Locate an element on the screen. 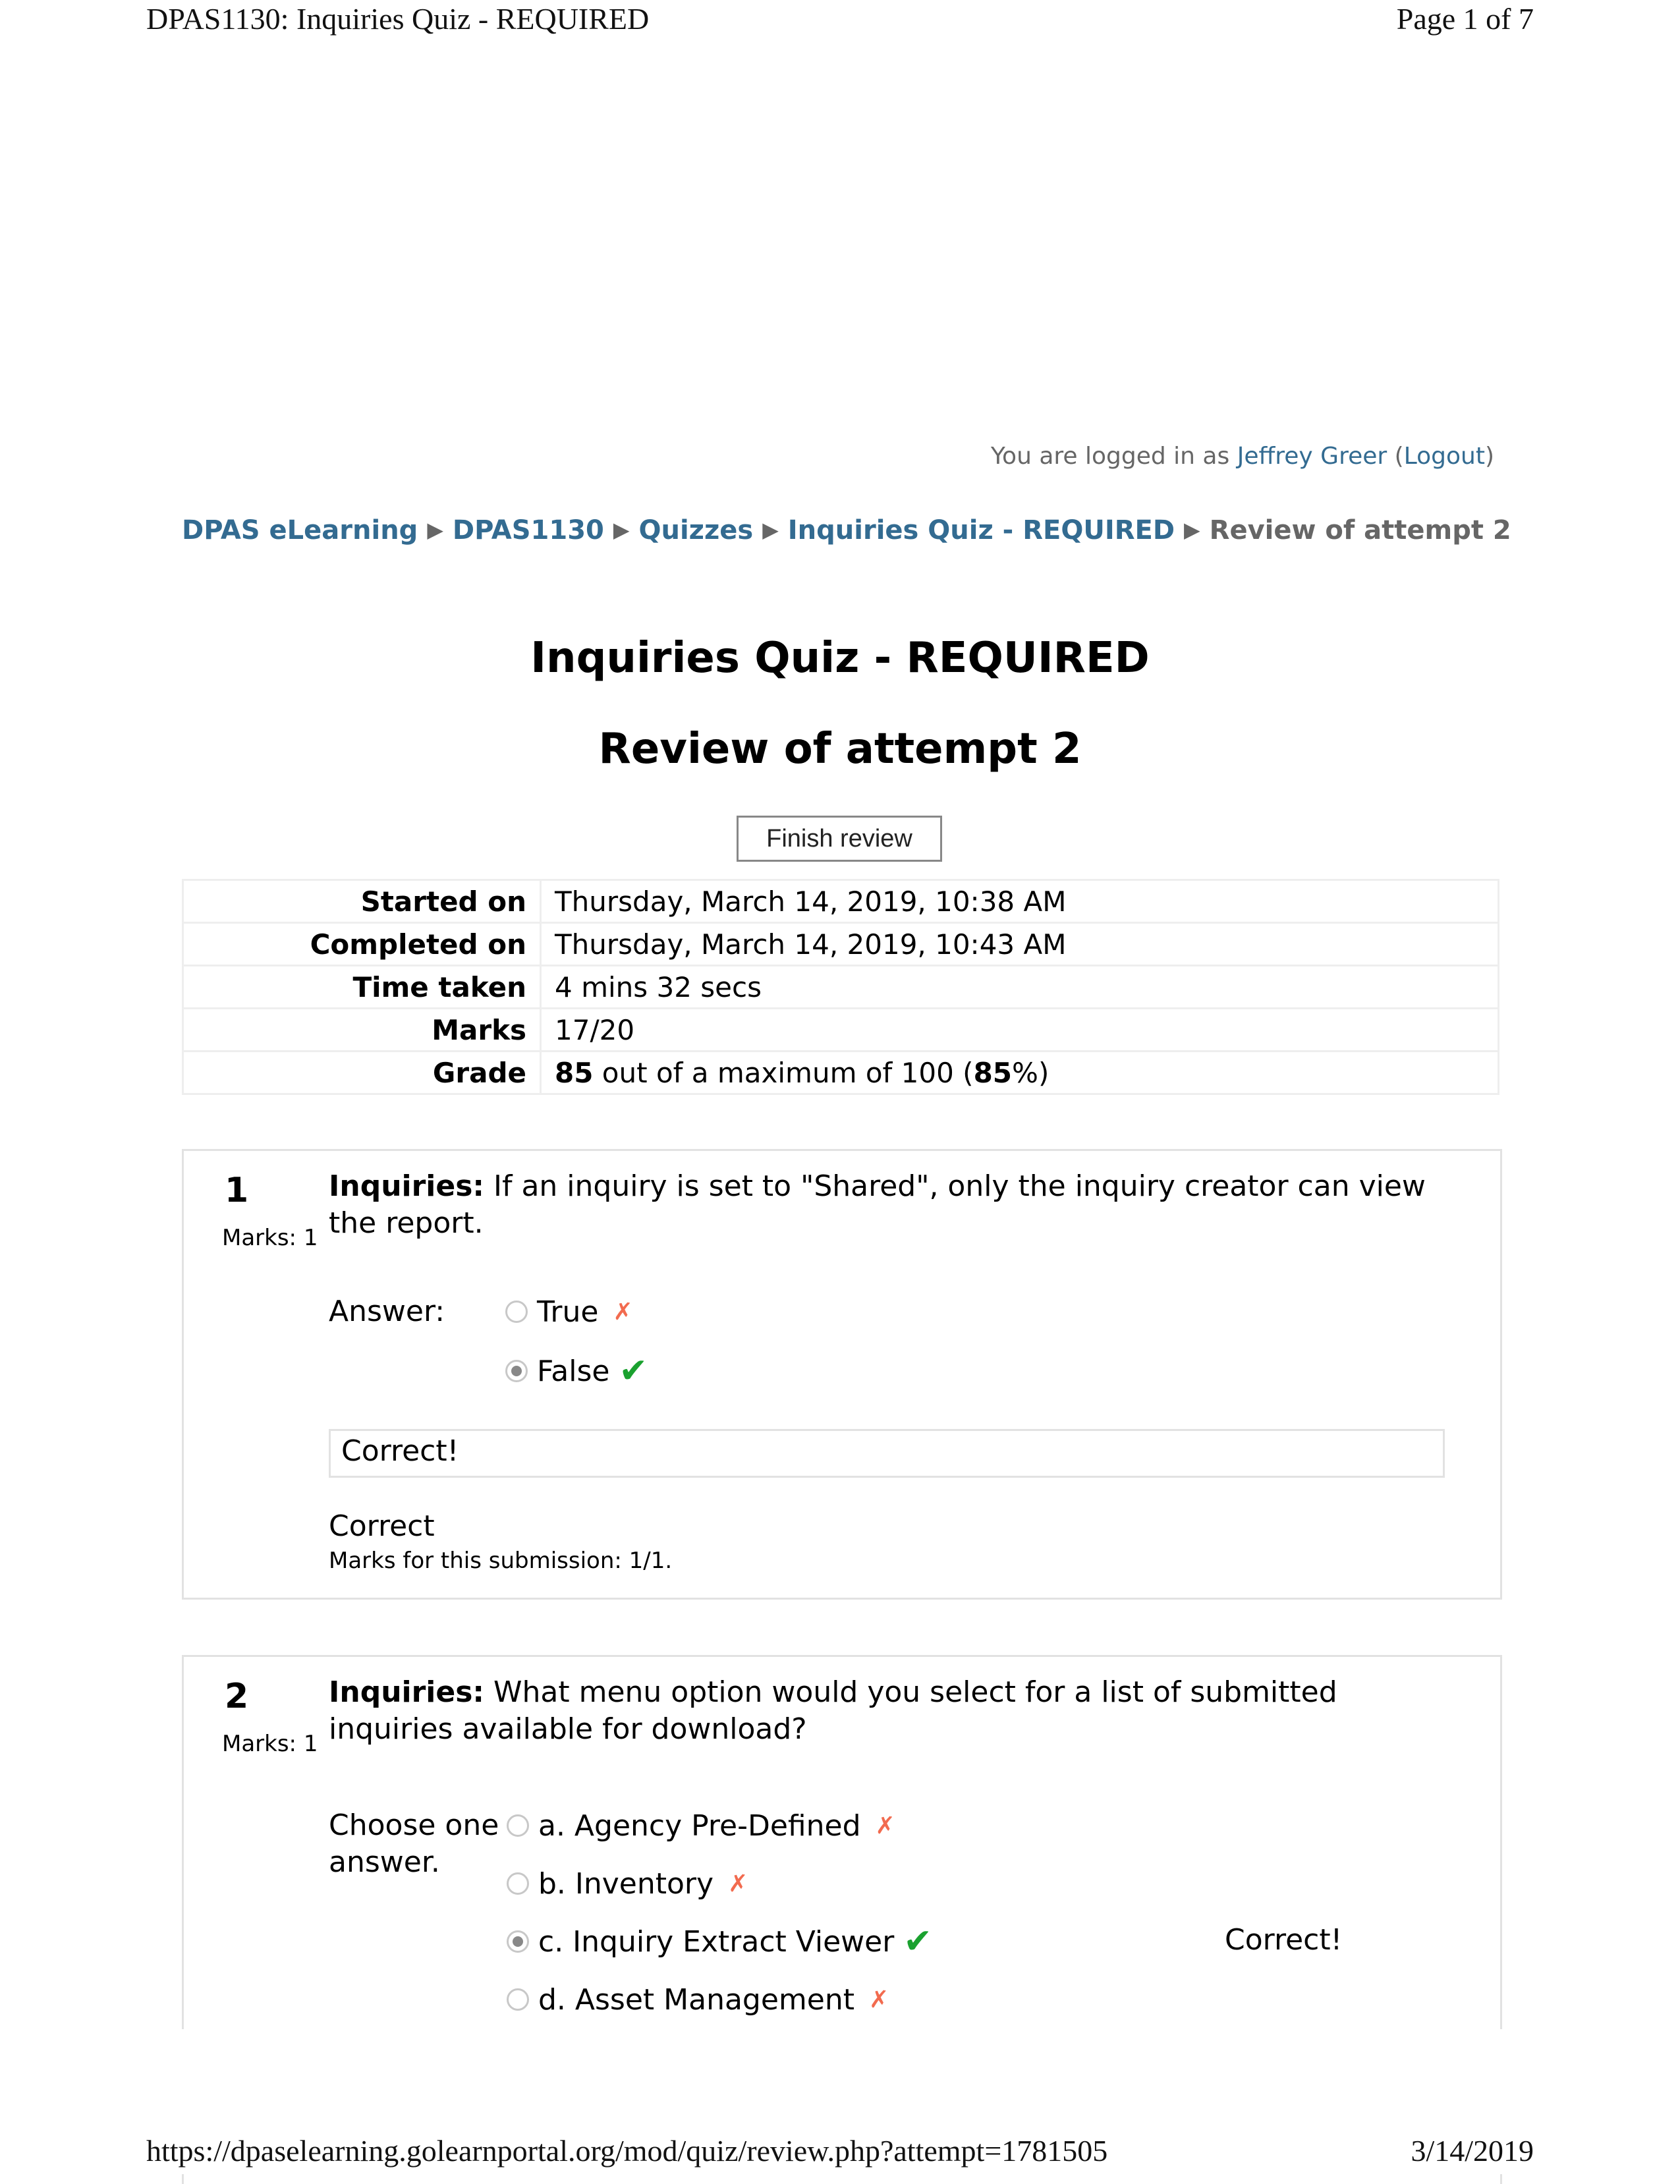  feedback-box: Correct! is located at coordinates (887, 1453).